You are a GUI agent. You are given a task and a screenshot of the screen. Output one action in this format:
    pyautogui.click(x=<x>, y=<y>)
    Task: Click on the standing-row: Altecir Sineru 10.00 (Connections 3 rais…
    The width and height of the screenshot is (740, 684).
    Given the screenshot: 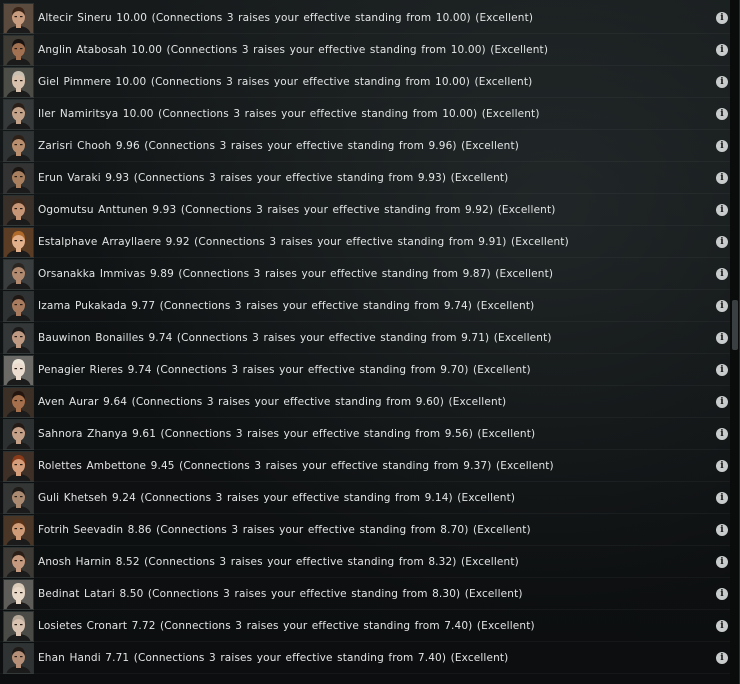 What is the action you would take?
    pyautogui.click(x=365, y=18)
    